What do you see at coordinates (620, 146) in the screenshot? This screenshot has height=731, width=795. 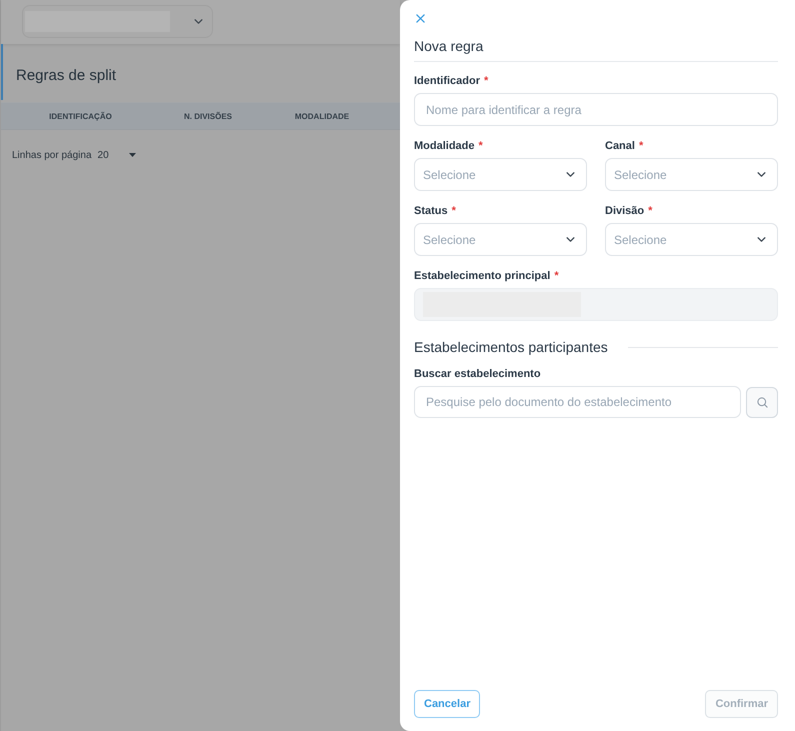 I see `field-label: Canal` at bounding box center [620, 146].